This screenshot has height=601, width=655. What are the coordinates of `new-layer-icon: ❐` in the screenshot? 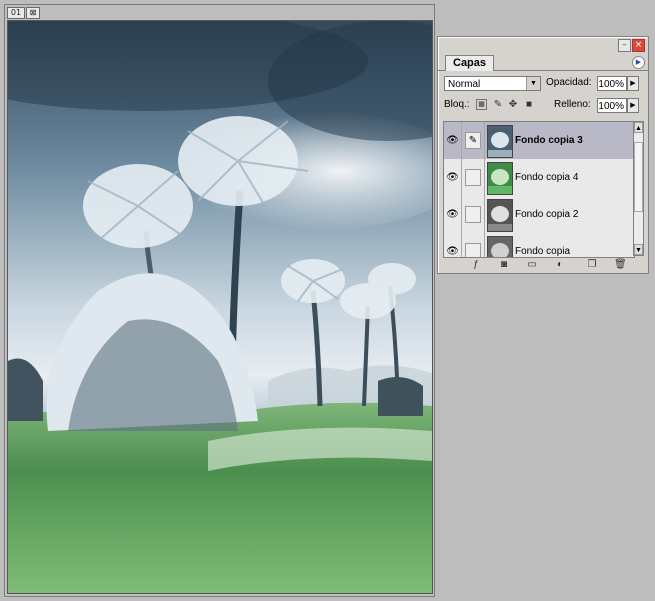 It's located at (592, 265).